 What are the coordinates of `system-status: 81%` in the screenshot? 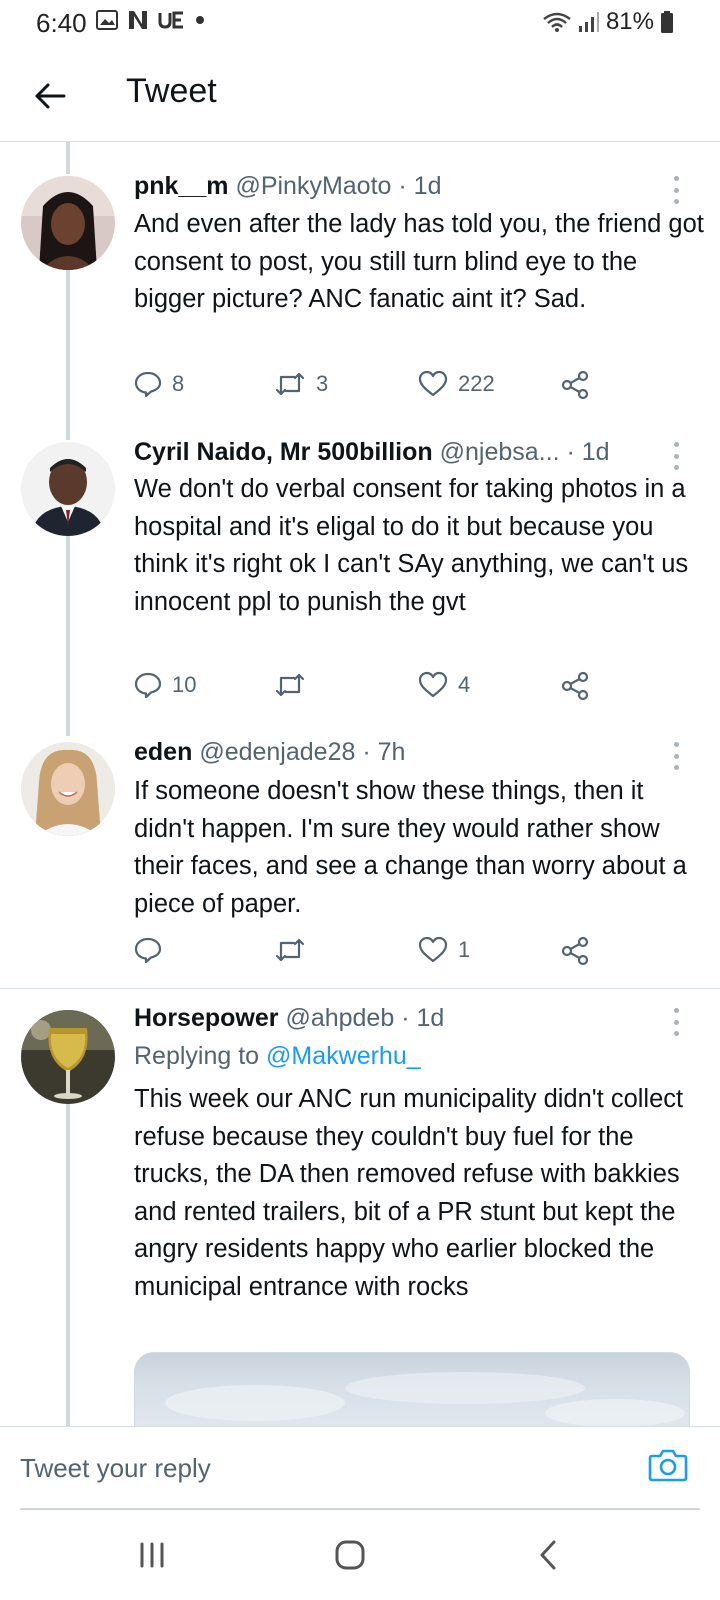 It's located at (608, 22).